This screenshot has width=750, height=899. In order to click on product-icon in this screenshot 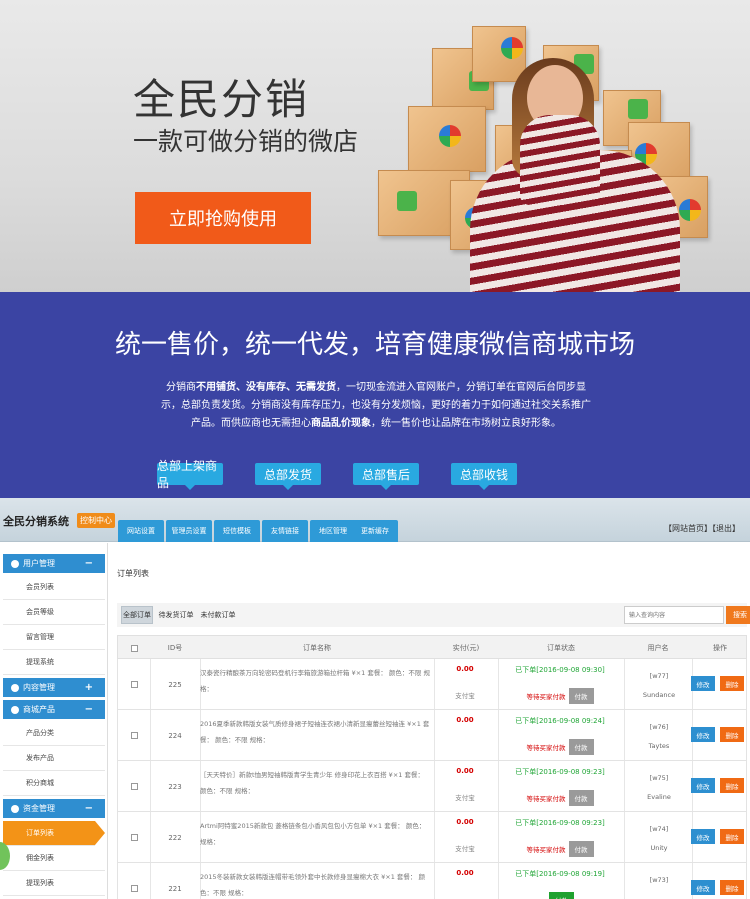, I will do `click(15, 709)`.